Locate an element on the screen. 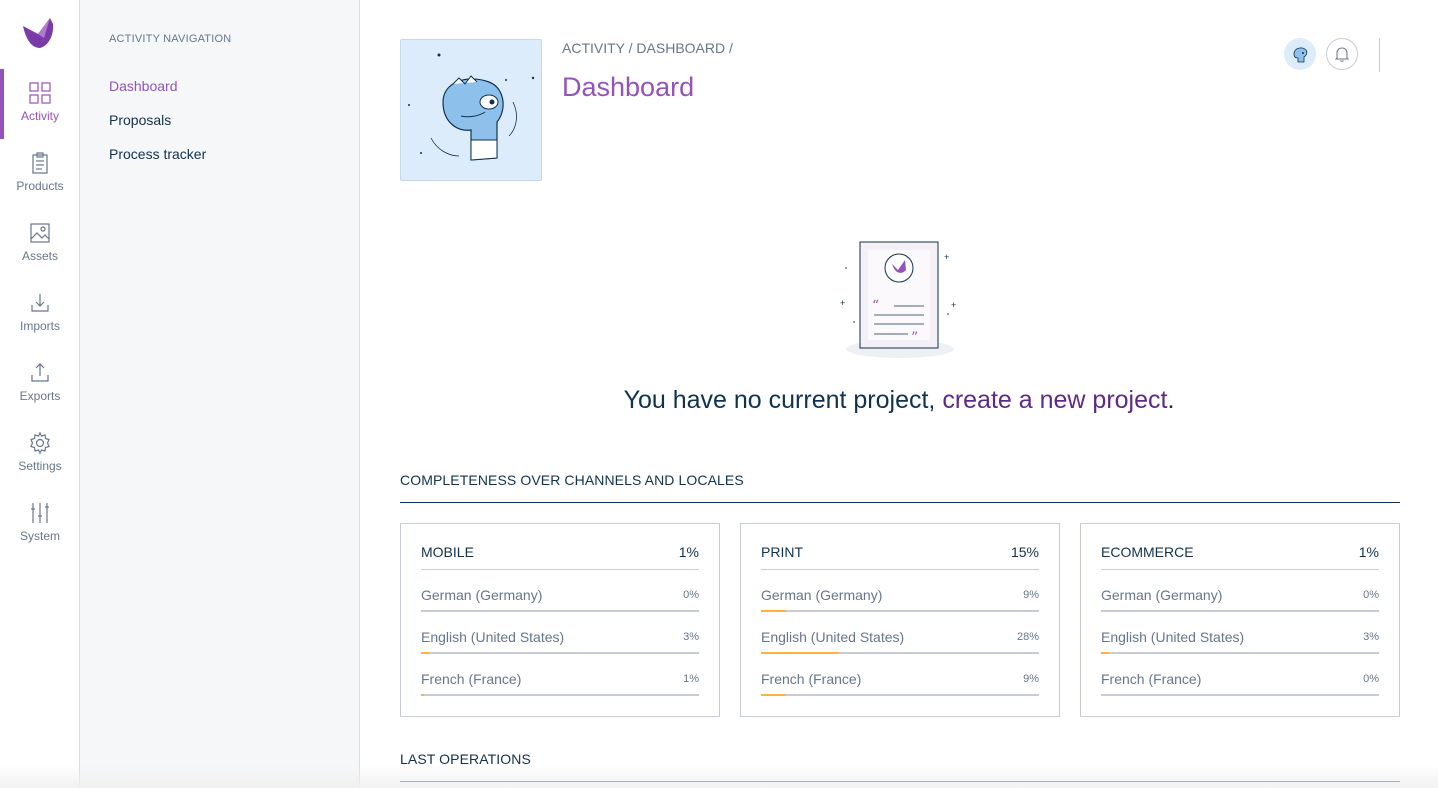  empty-project-illustration-icon: “ ” + + + is located at coordinates (898, 299).